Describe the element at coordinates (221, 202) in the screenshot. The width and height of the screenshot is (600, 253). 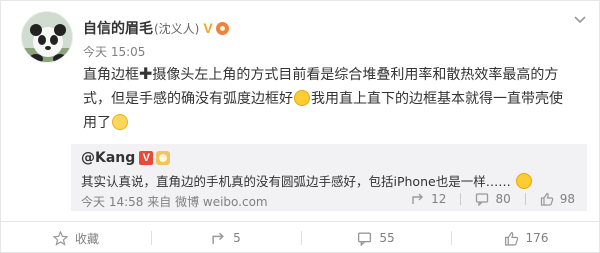
I see `repost-source: 微博 weibo.com` at that location.